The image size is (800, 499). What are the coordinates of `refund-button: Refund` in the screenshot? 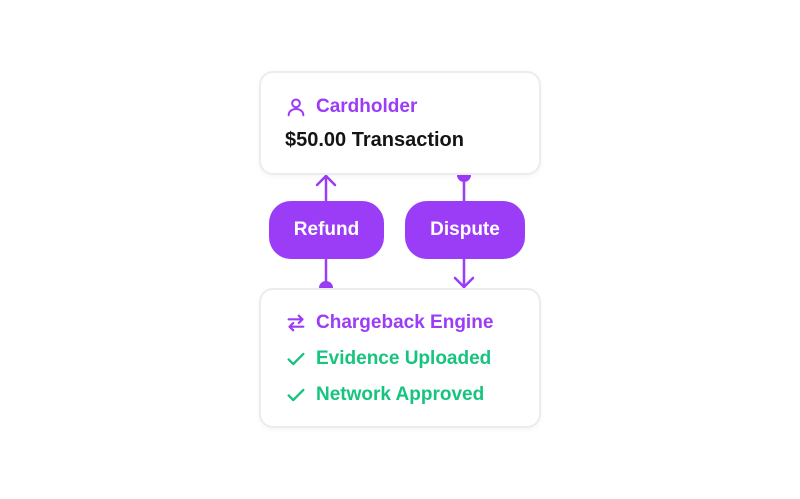 It's located at (326, 230).